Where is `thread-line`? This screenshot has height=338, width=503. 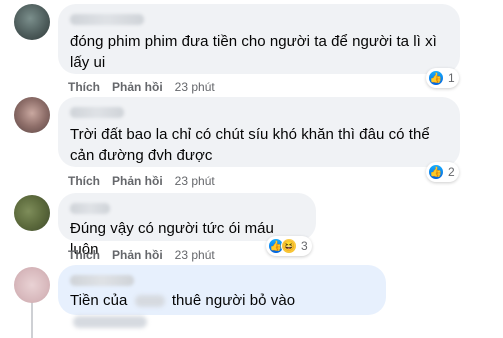
thread-line is located at coordinates (32, 319).